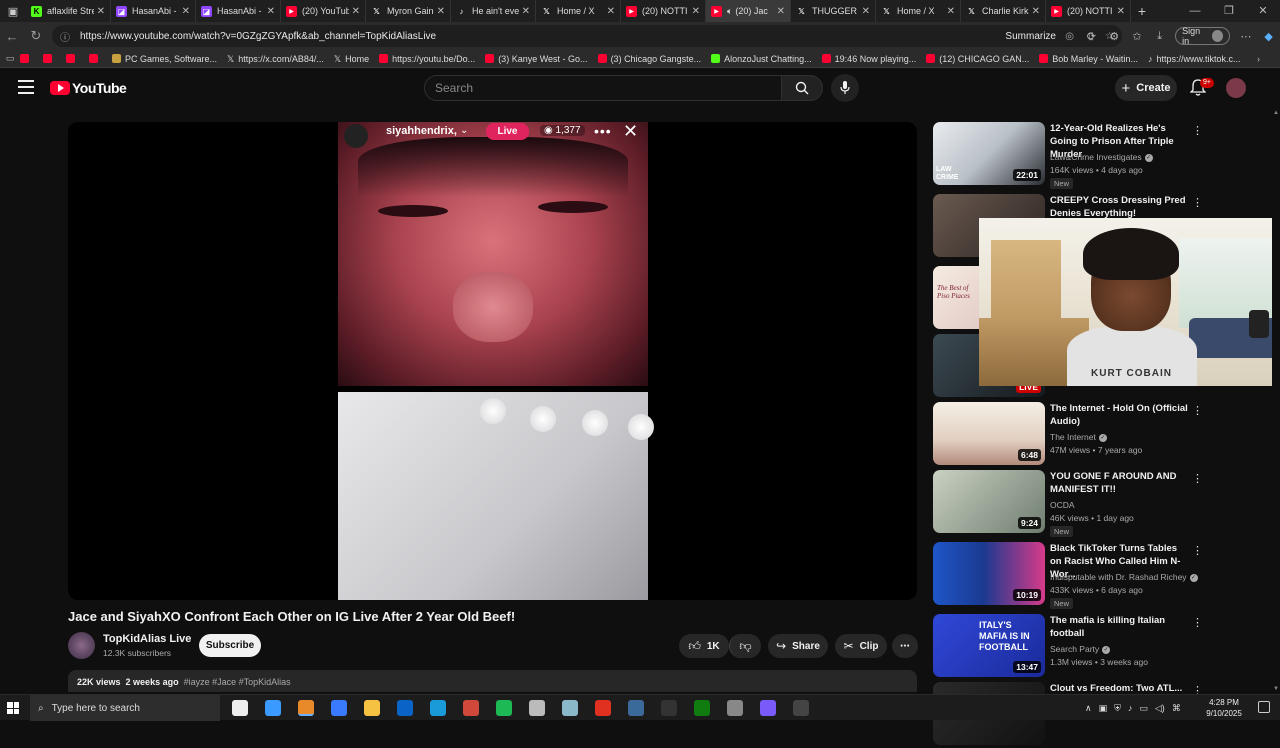 Image resolution: width=1280 pixels, height=748 pixels. Describe the element at coordinates (1276, 113) in the screenshot. I see `scroll-up-icon: ▲` at that location.